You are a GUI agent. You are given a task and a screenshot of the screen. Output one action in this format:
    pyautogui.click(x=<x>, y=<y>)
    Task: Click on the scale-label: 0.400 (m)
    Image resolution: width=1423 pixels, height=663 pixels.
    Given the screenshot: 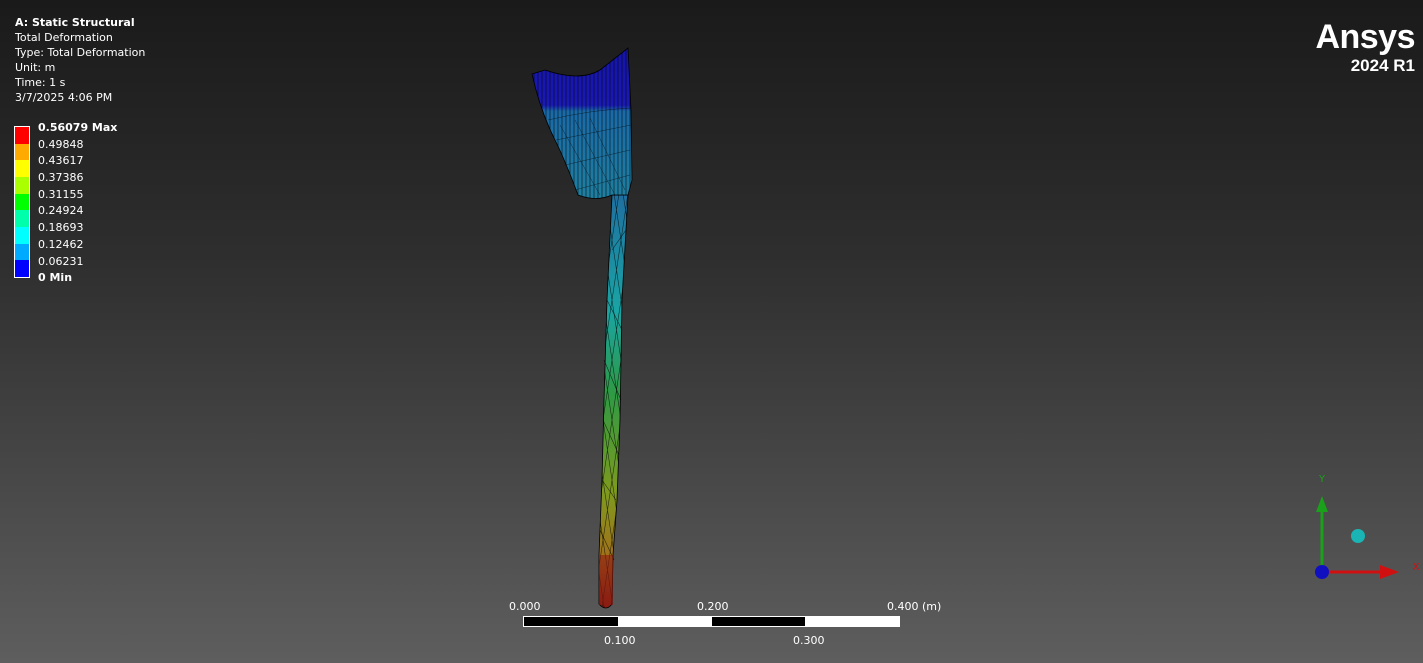 What is the action you would take?
    pyautogui.click(x=914, y=606)
    